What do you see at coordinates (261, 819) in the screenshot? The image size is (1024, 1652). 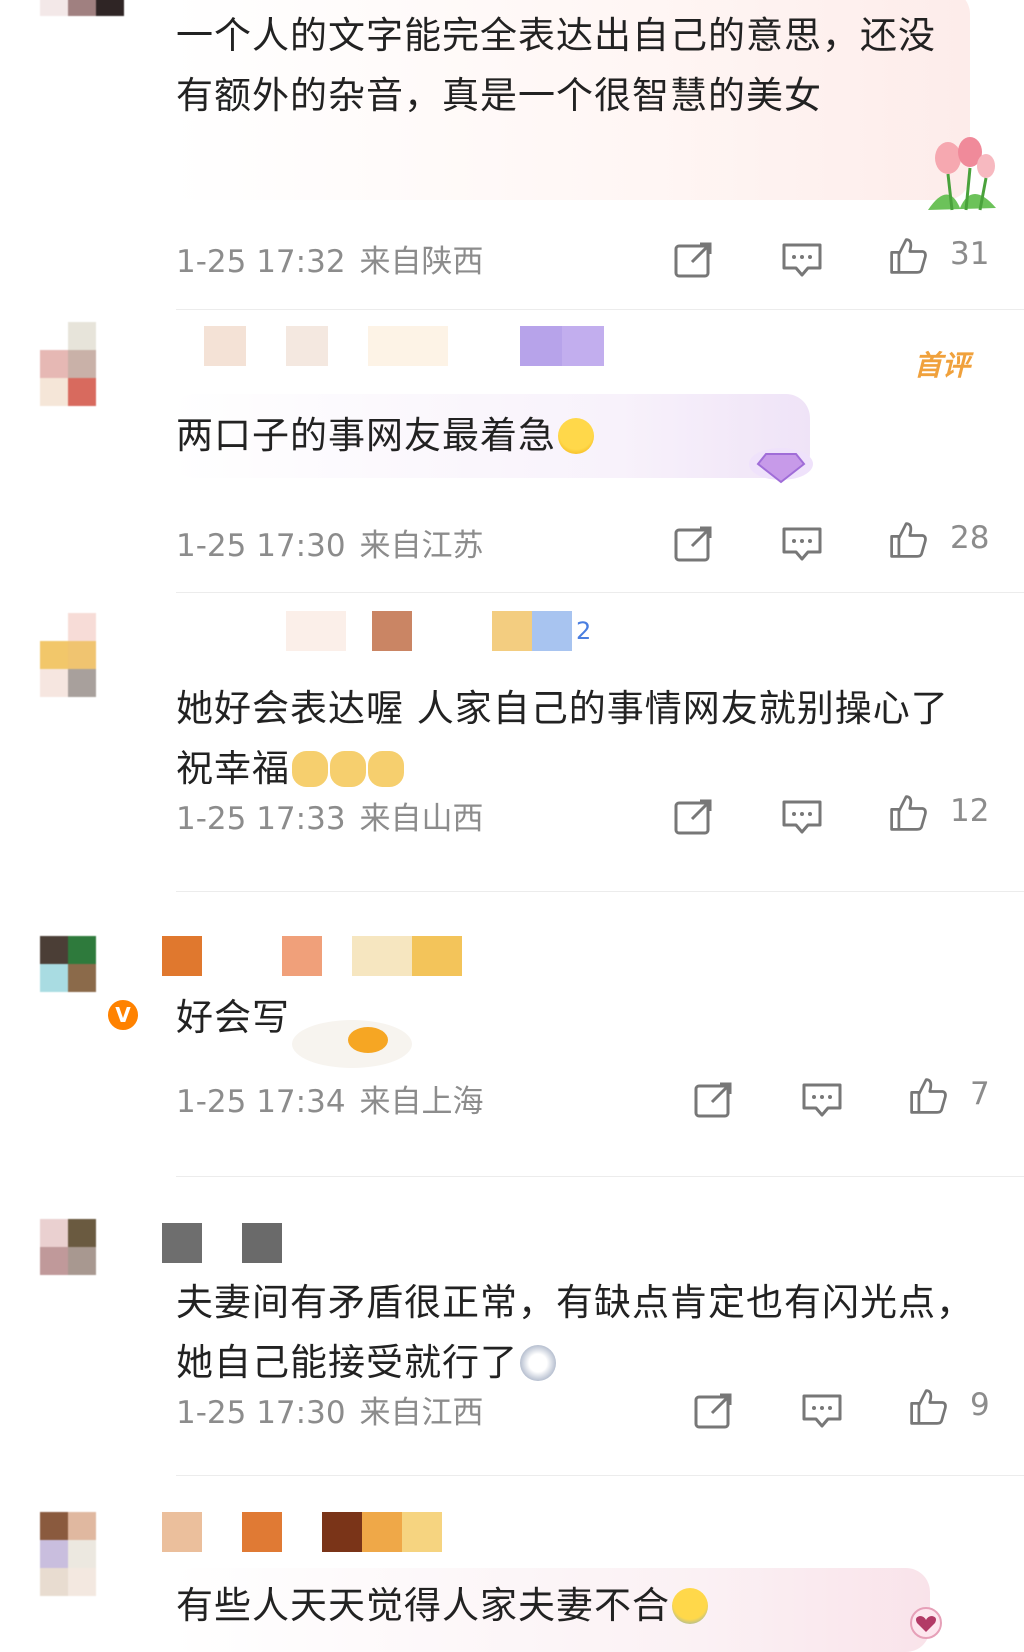 I see `comment-time: 1-25 17:33` at bounding box center [261, 819].